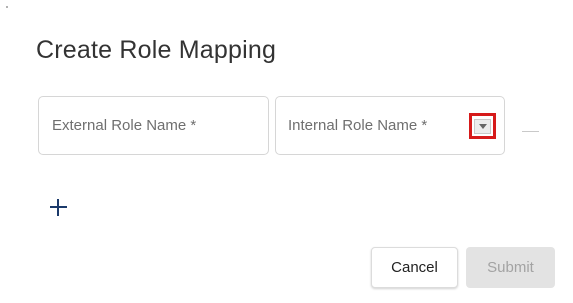 The height and width of the screenshot is (303, 573). Describe the element at coordinates (358, 125) in the screenshot. I see `internal-role-name-placeholder: Internal Role Name *` at that location.